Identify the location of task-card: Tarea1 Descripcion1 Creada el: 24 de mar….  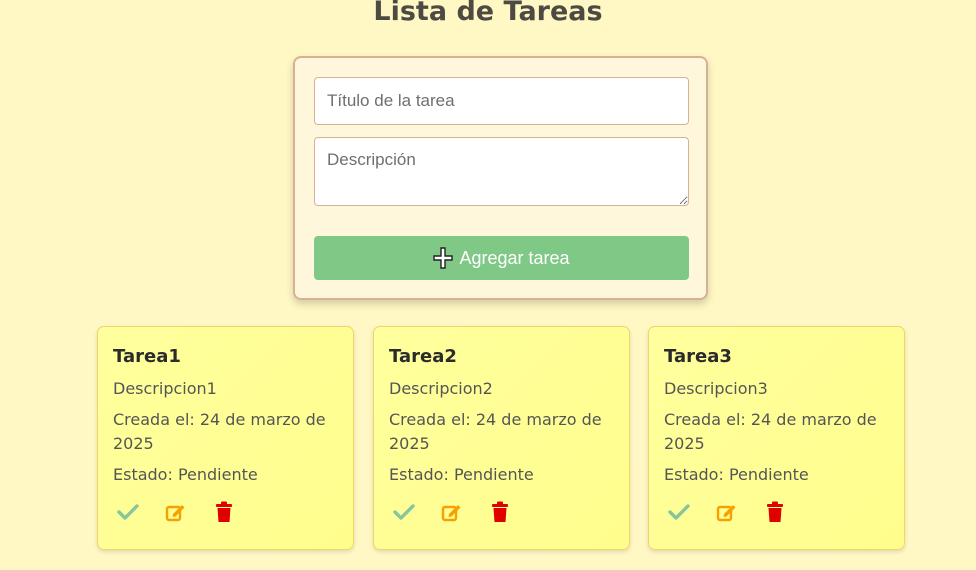
(225, 438).